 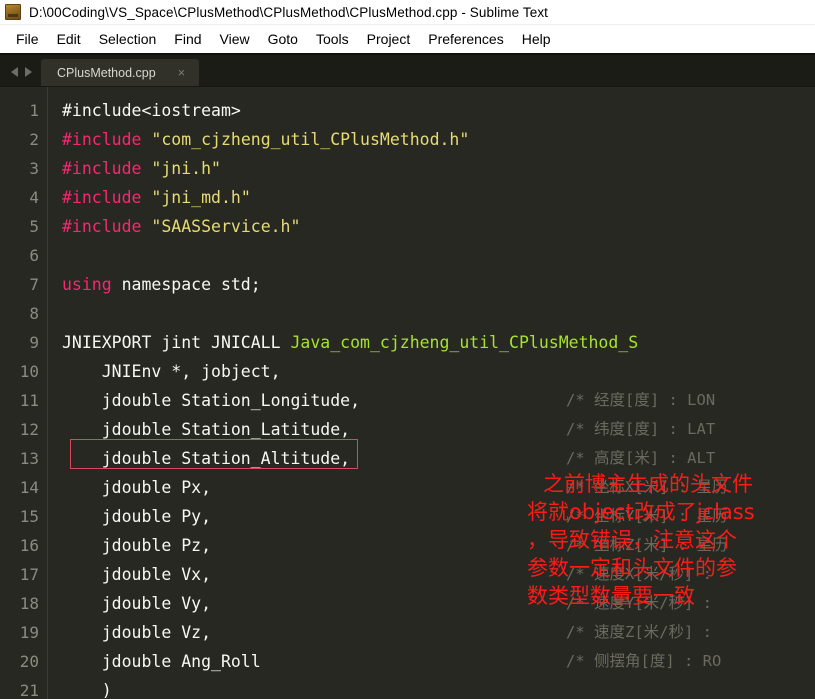 What do you see at coordinates (34, 342) in the screenshot?
I see `line-number: 9` at bounding box center [34, 342].